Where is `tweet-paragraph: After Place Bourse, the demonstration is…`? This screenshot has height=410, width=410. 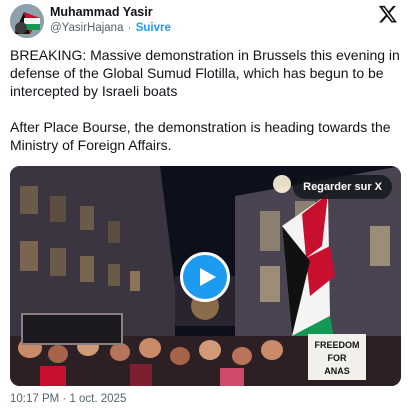
tweet-paragraph: After Place Bourse, the demonstration is… is located at coordinates (200, 136).